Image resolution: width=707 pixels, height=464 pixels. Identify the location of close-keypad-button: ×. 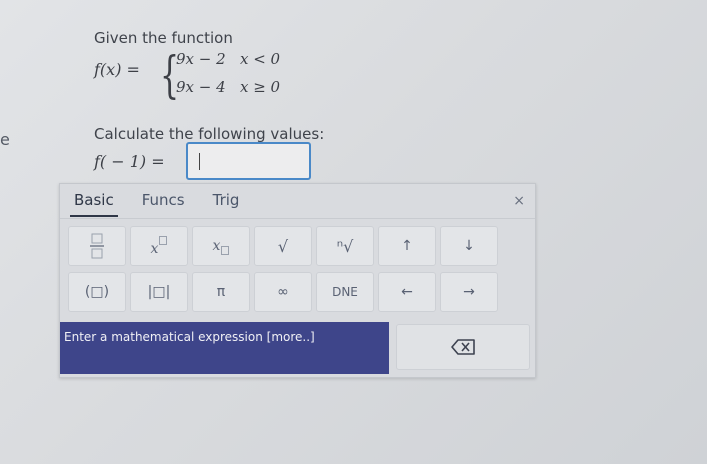
(519, 201).